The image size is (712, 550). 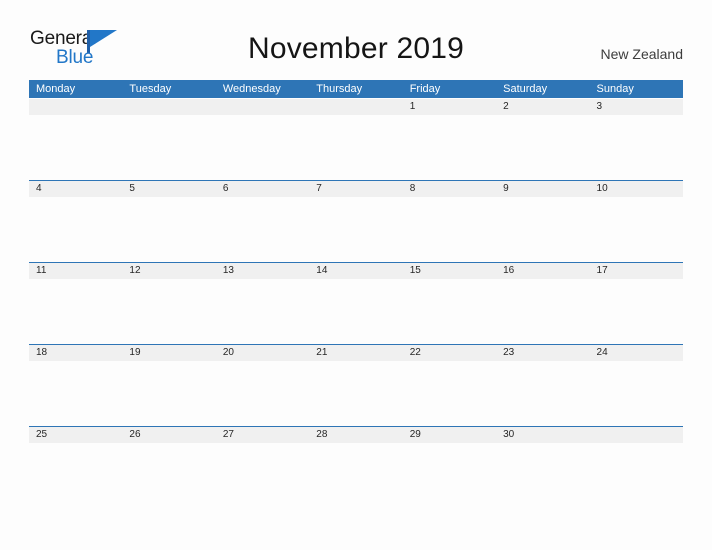 What do you see at coordinates (75, 353) in the screenshot?
I see `day-cell-number: 18` at bounding box center [75, 353].